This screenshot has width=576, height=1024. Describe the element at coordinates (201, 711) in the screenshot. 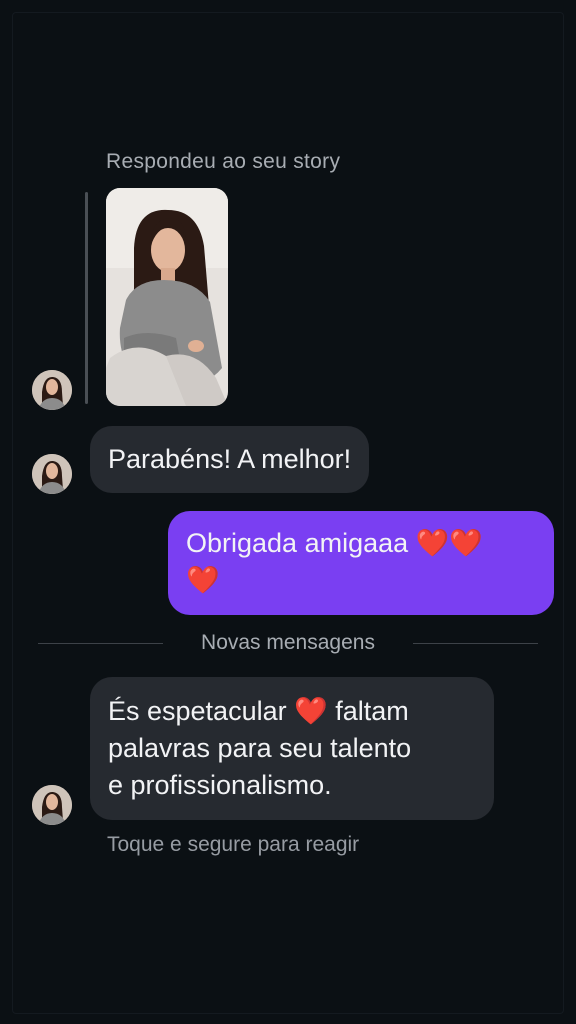

I see `message-text-line: És espetacular` at that location.